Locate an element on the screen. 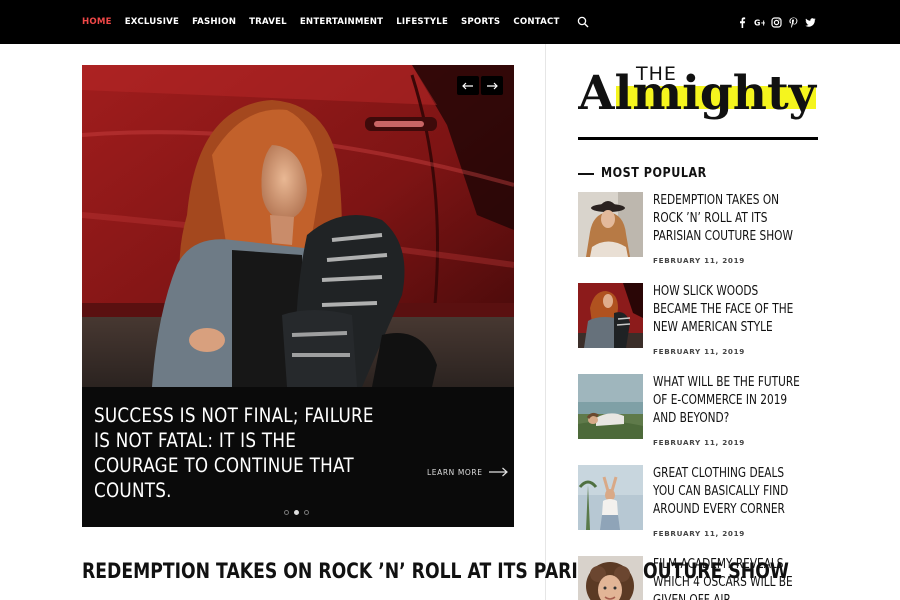 Image resolution: width=900 pixels, height=600 pixels. nav-fashion: FASHION is located at coordinates (214, 22).